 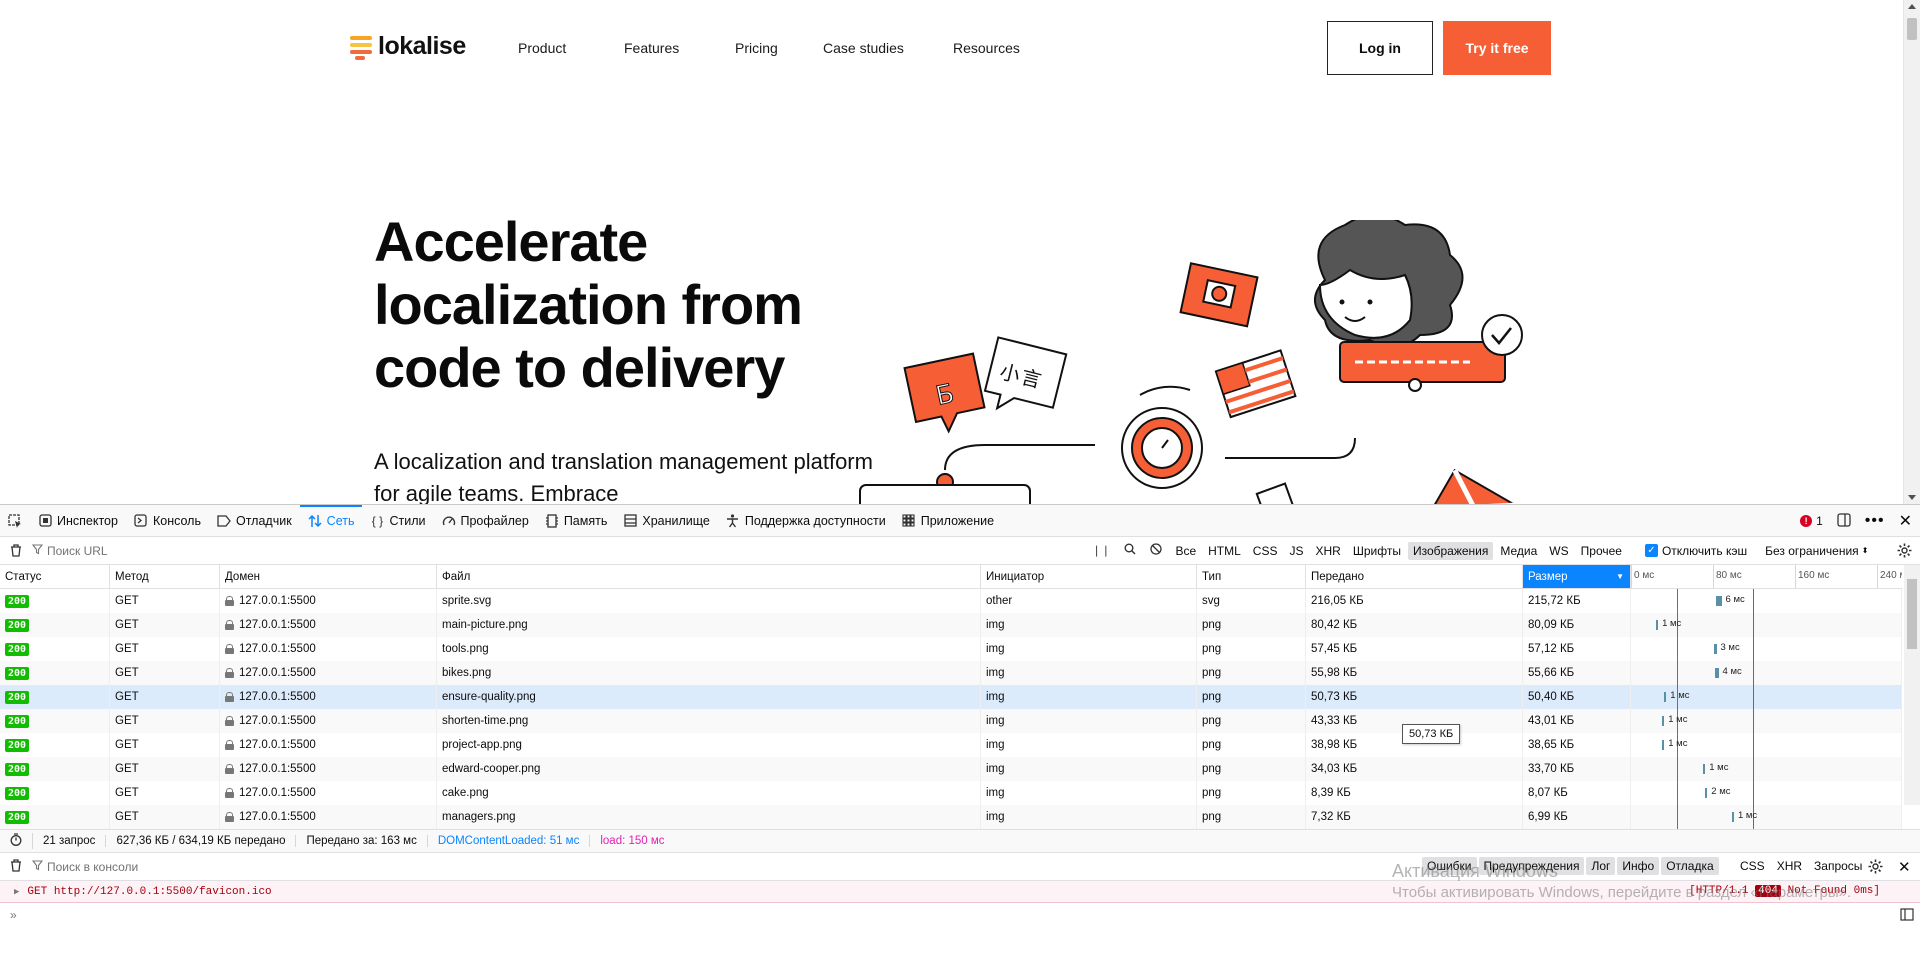 What do you see at coordinates (709, 745) in the screenshot?
I see `file-cell: project-app.png` at bounding box center [709, 745].